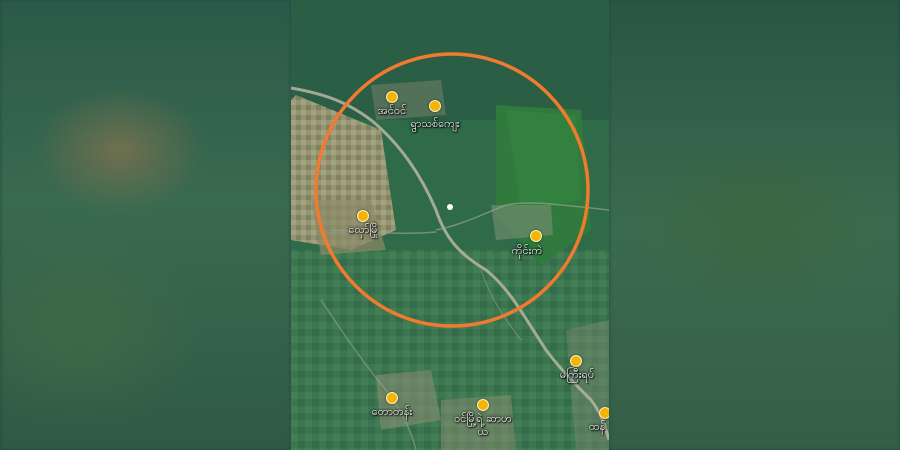  Describe the element at coordinates (435, 123) in the screenshot. I see `place-label: ရွာသစ်ကျေး` at that location.